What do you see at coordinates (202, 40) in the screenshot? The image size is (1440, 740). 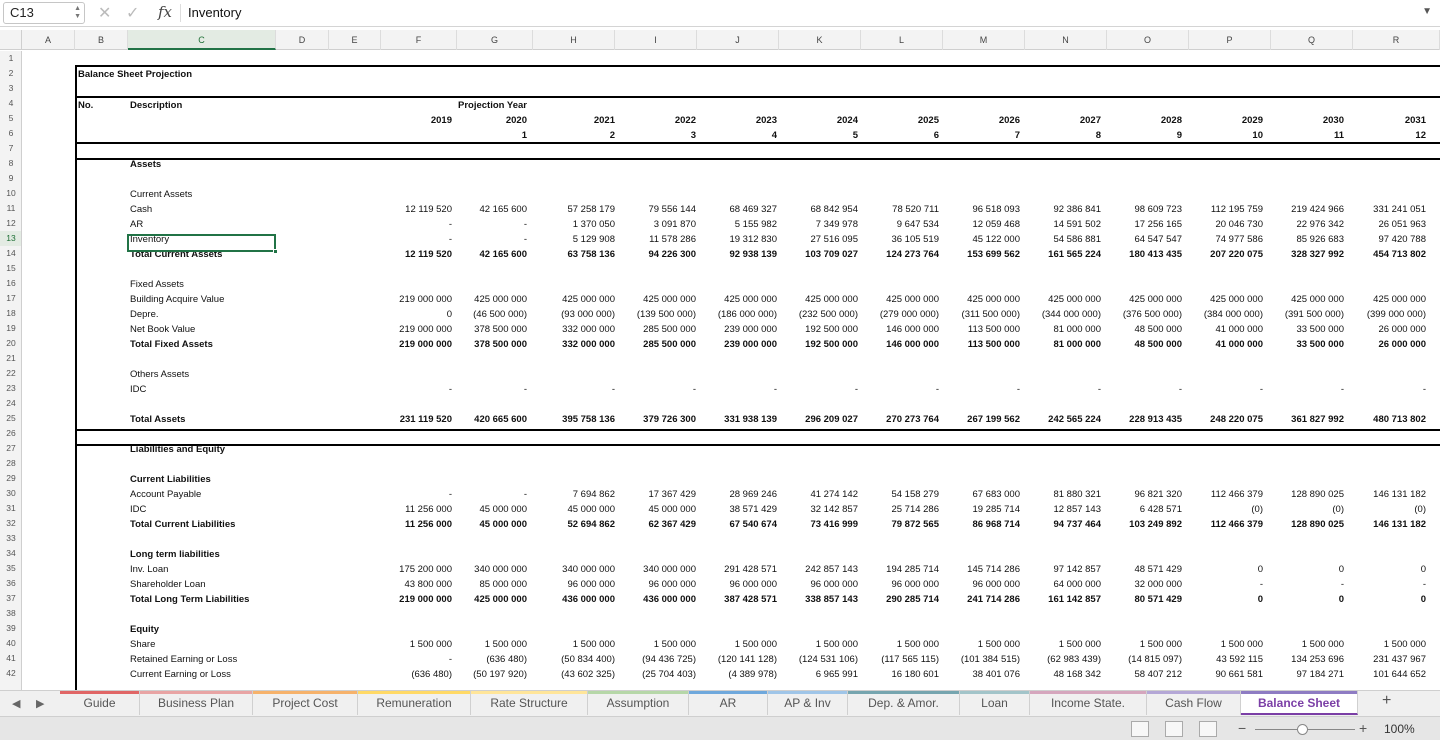 I see `column-header-c: C` at bounding box center [202, 40].